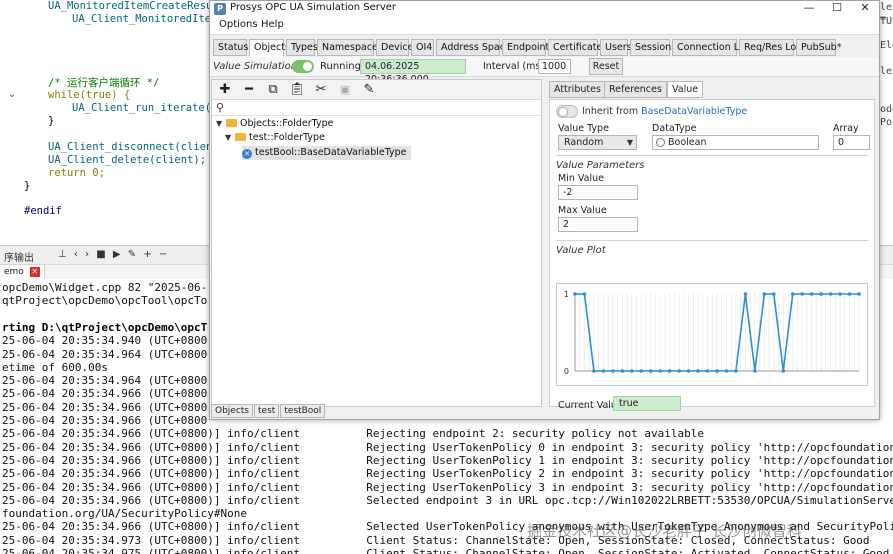 The width and height of the screenshot is (893, 554). What do you see at coordinates (249, 90) in the screenshot?
I see `remove-node-button: ━` at bounding box center [249, 90].